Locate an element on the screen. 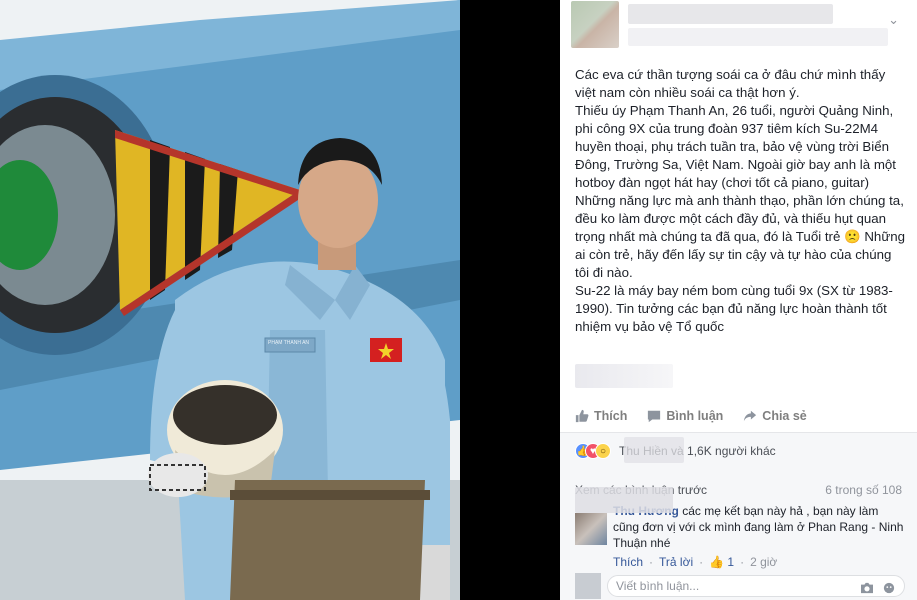 The image size is (917, 600). comment-actions: Thích · Trả lời · 👍 1 · 2 giờ is located at coordinates (695, 562).